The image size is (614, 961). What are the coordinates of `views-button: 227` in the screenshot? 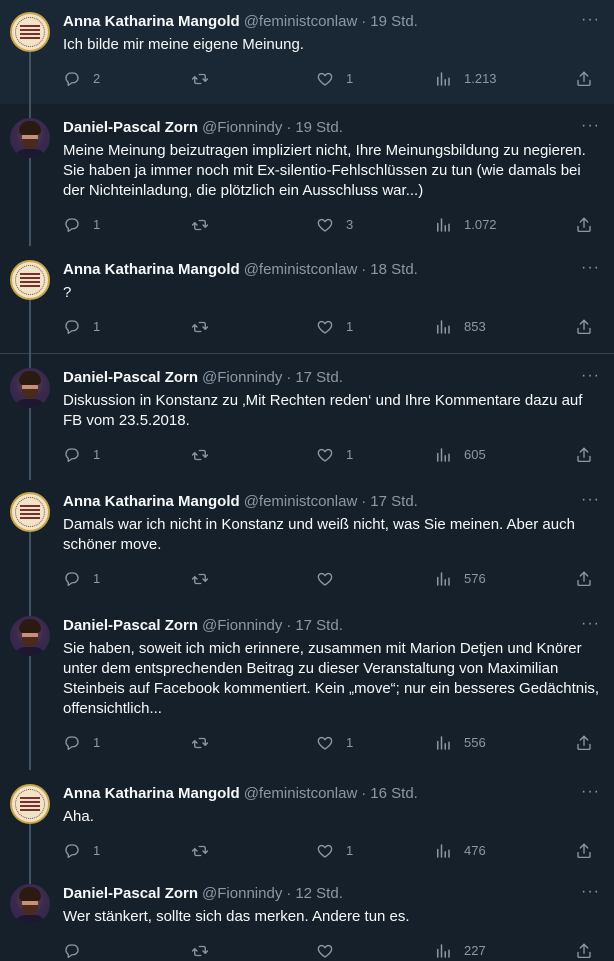 It's located at (504, 951).